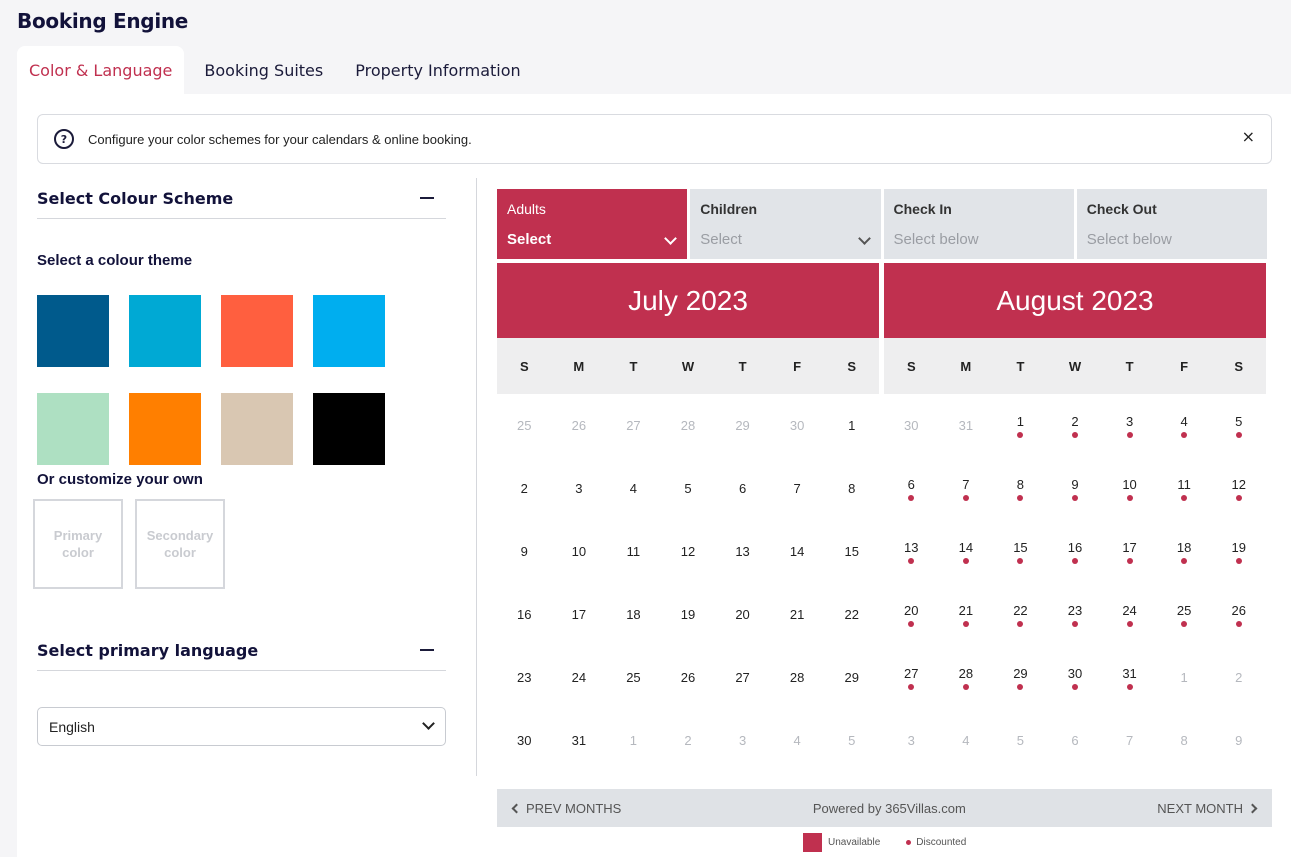 The height and width of the screenshot is (857, 1291). I want to click on tab-booking-suites: Booking Suites, so click(263, 70).